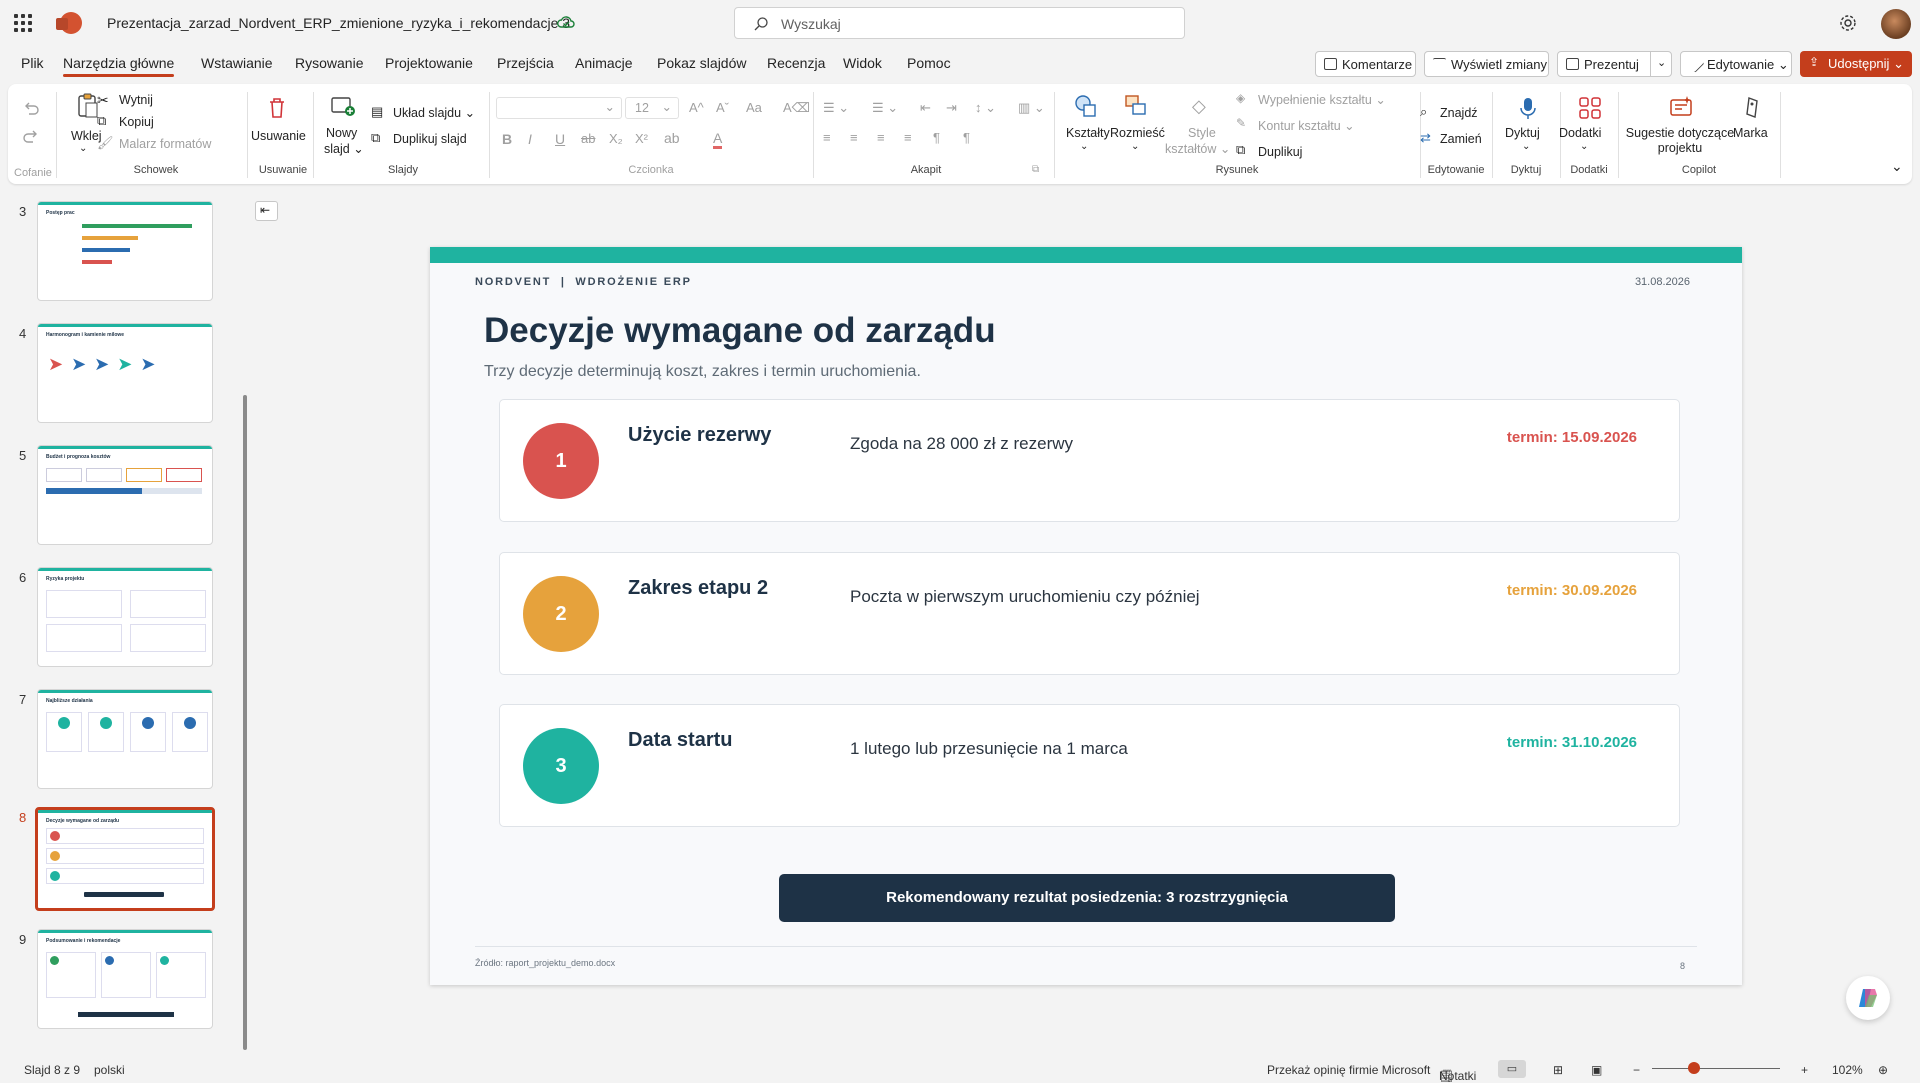 This screenshot has height=1083, width=1920. I want to click on tab-review: Recenzja, so click(796, 63).